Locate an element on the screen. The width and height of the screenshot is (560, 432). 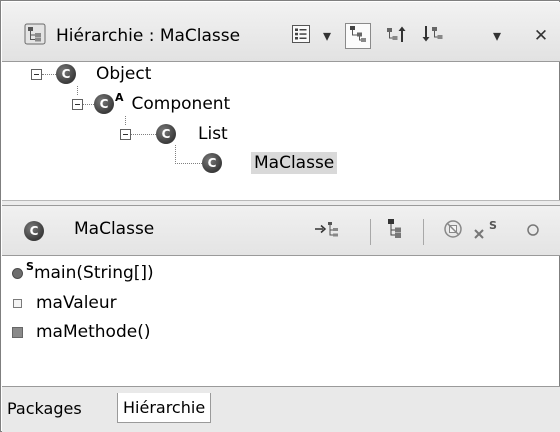
lock-view-icon is located at coordinates (327, 231).